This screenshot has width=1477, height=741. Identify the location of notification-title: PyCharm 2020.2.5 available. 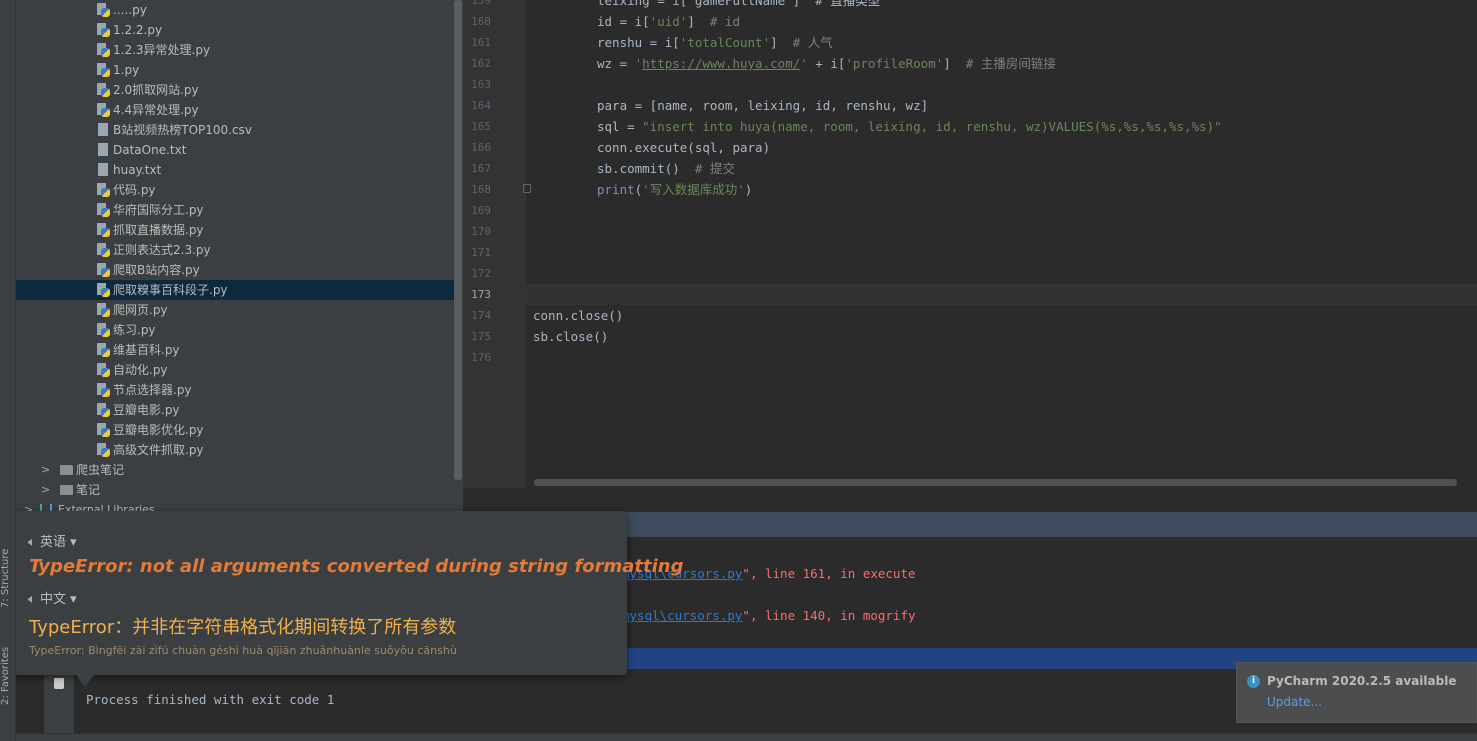
(1362, 681).